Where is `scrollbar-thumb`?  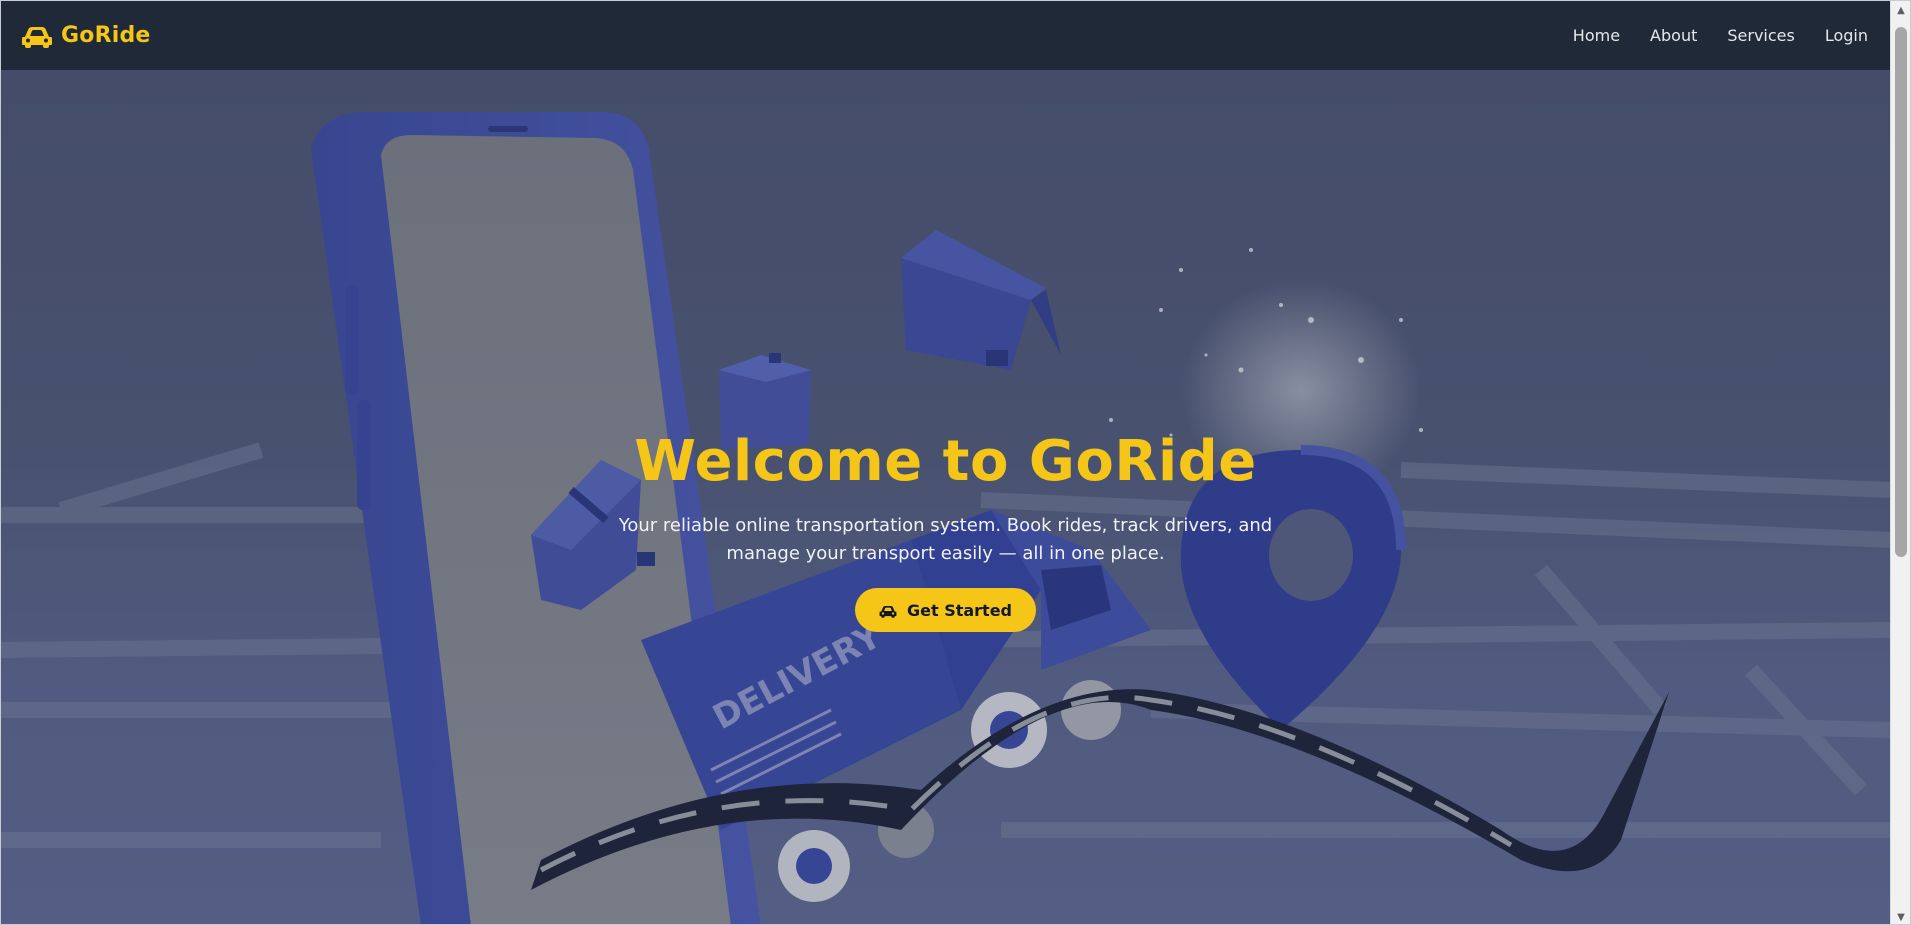 scrollbar-thumb is located at coordinates (1901, 292).